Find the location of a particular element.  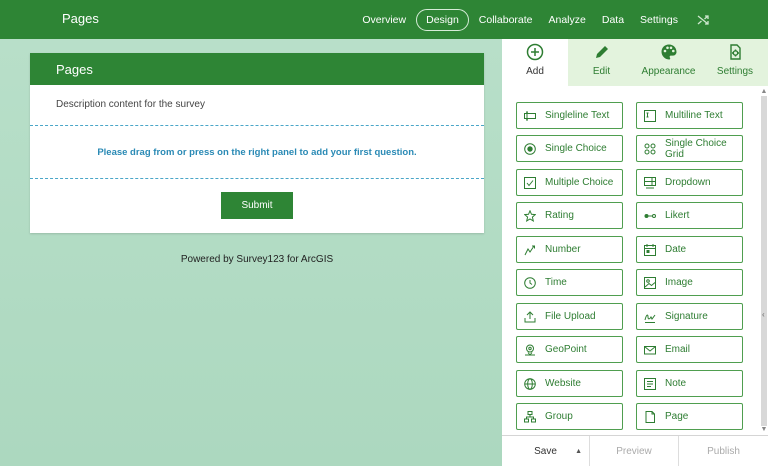

question-date: Date is located at coordinates (689, 249).